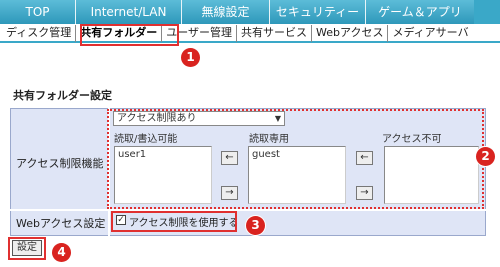 Image resolution: width=500 pixels, height=267 pixels. What do you see at coordinates (27, 248) in the screenshot?
I see `highlight-submit-button` at bounding box center [27, 248].